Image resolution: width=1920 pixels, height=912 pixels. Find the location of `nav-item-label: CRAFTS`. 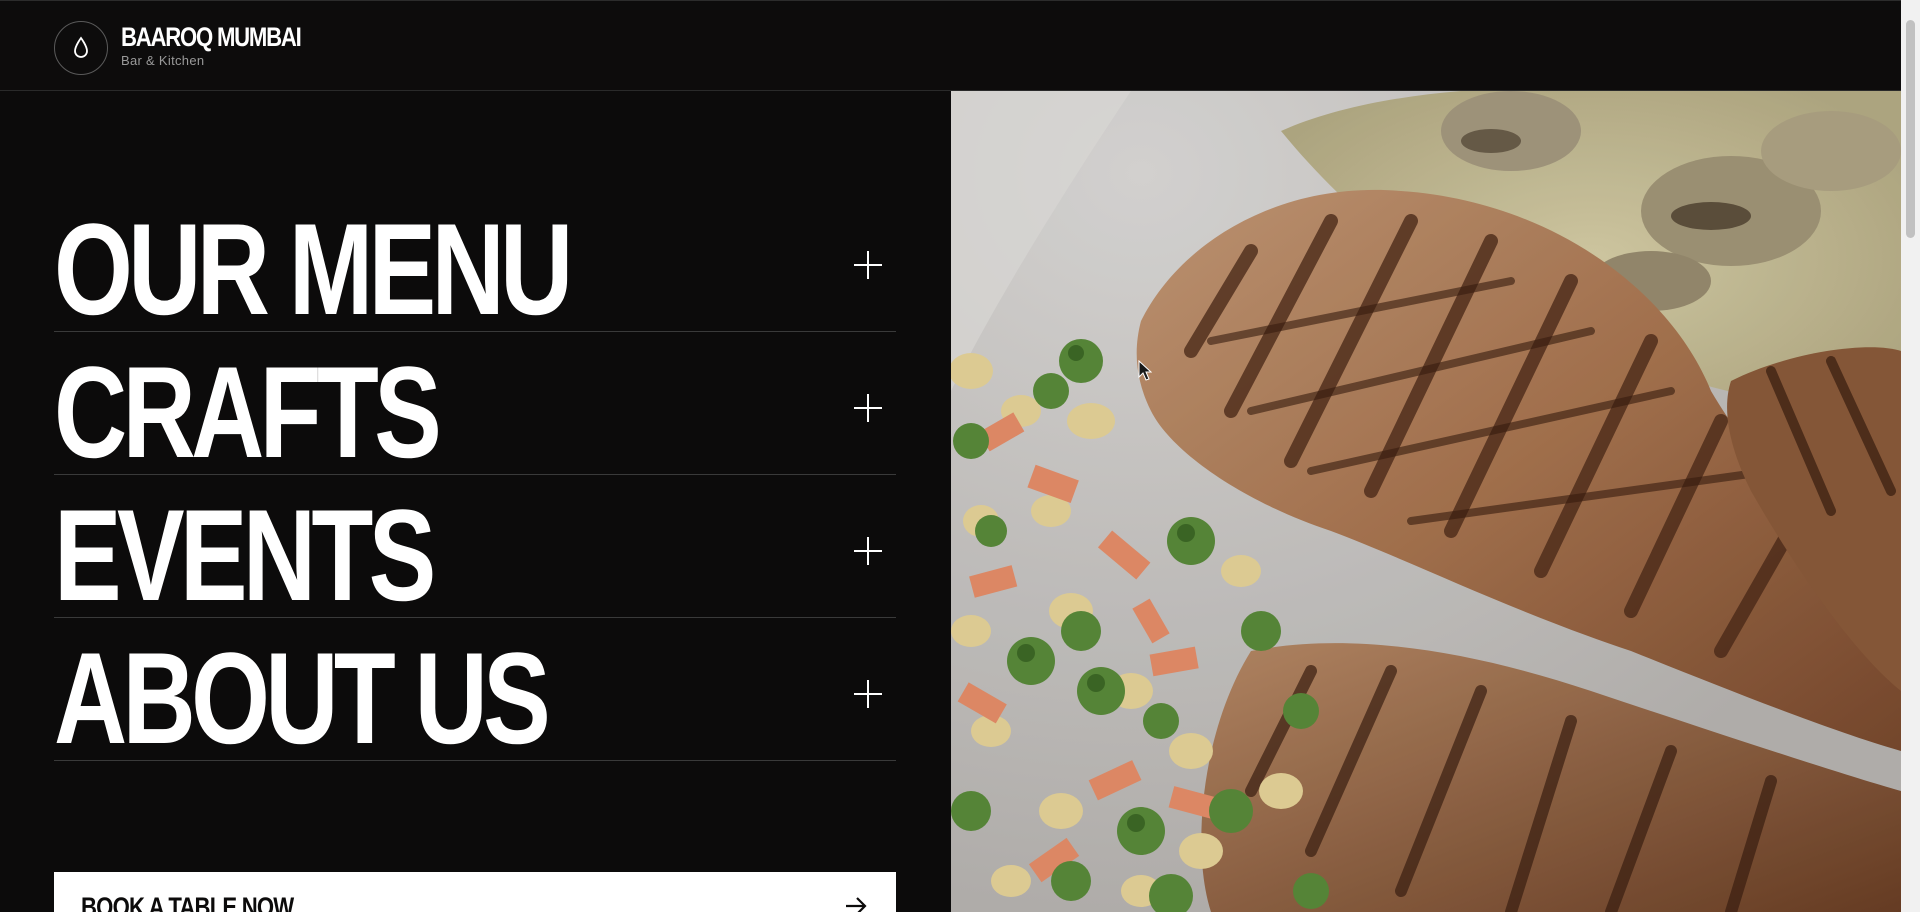

nav-item-label: CRAFTS is located at coordinates (248, 412).